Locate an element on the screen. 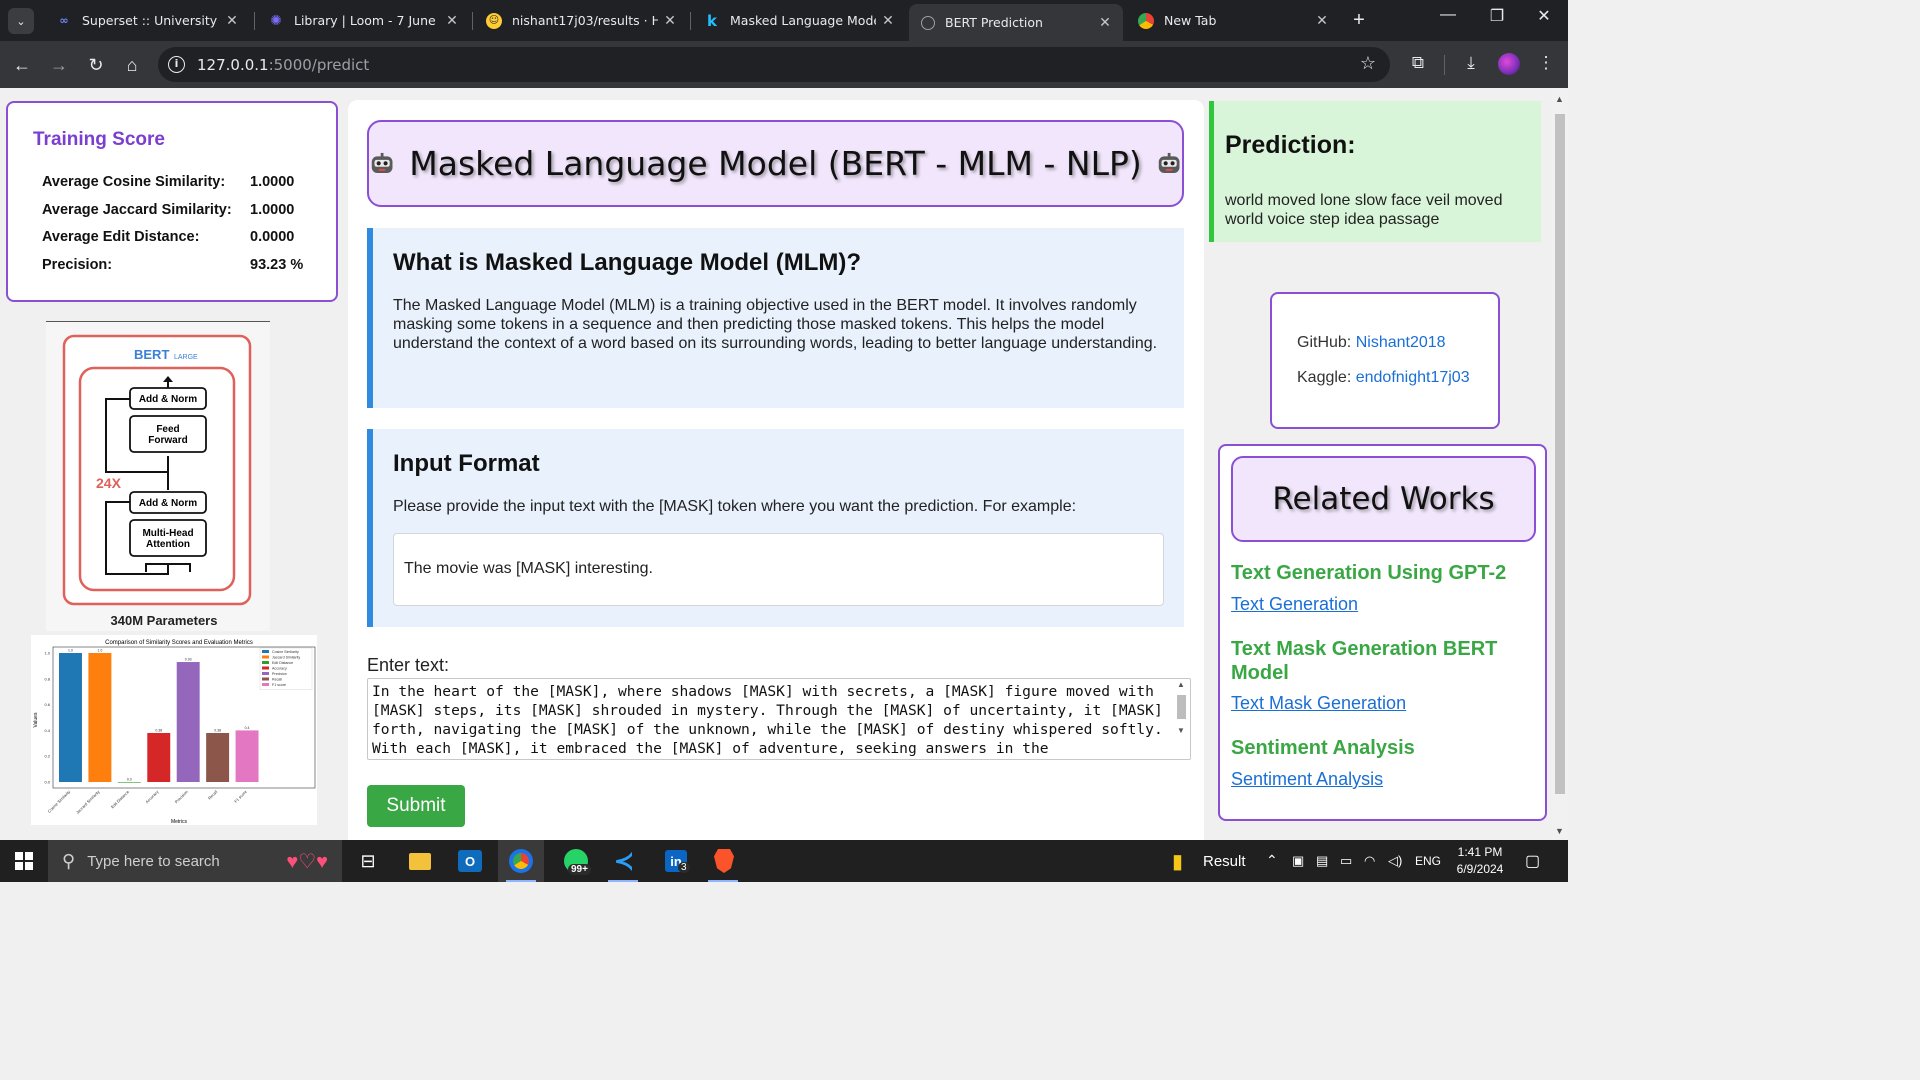  back-button: ← is located at coordinates (22, 65).